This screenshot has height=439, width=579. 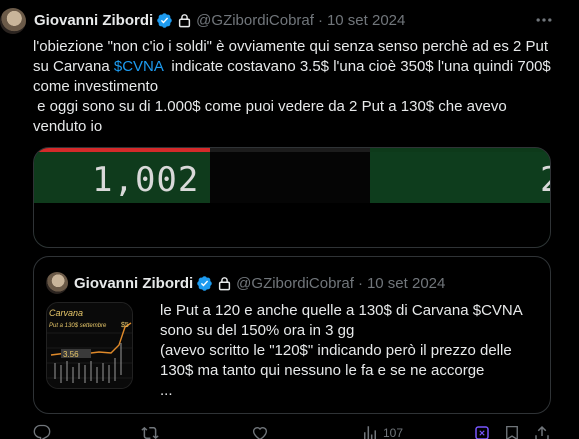 What do you see at coordinates (290, 177) in the screenshot?
I see `media-cell-middle` at bounding box center [290, 177].